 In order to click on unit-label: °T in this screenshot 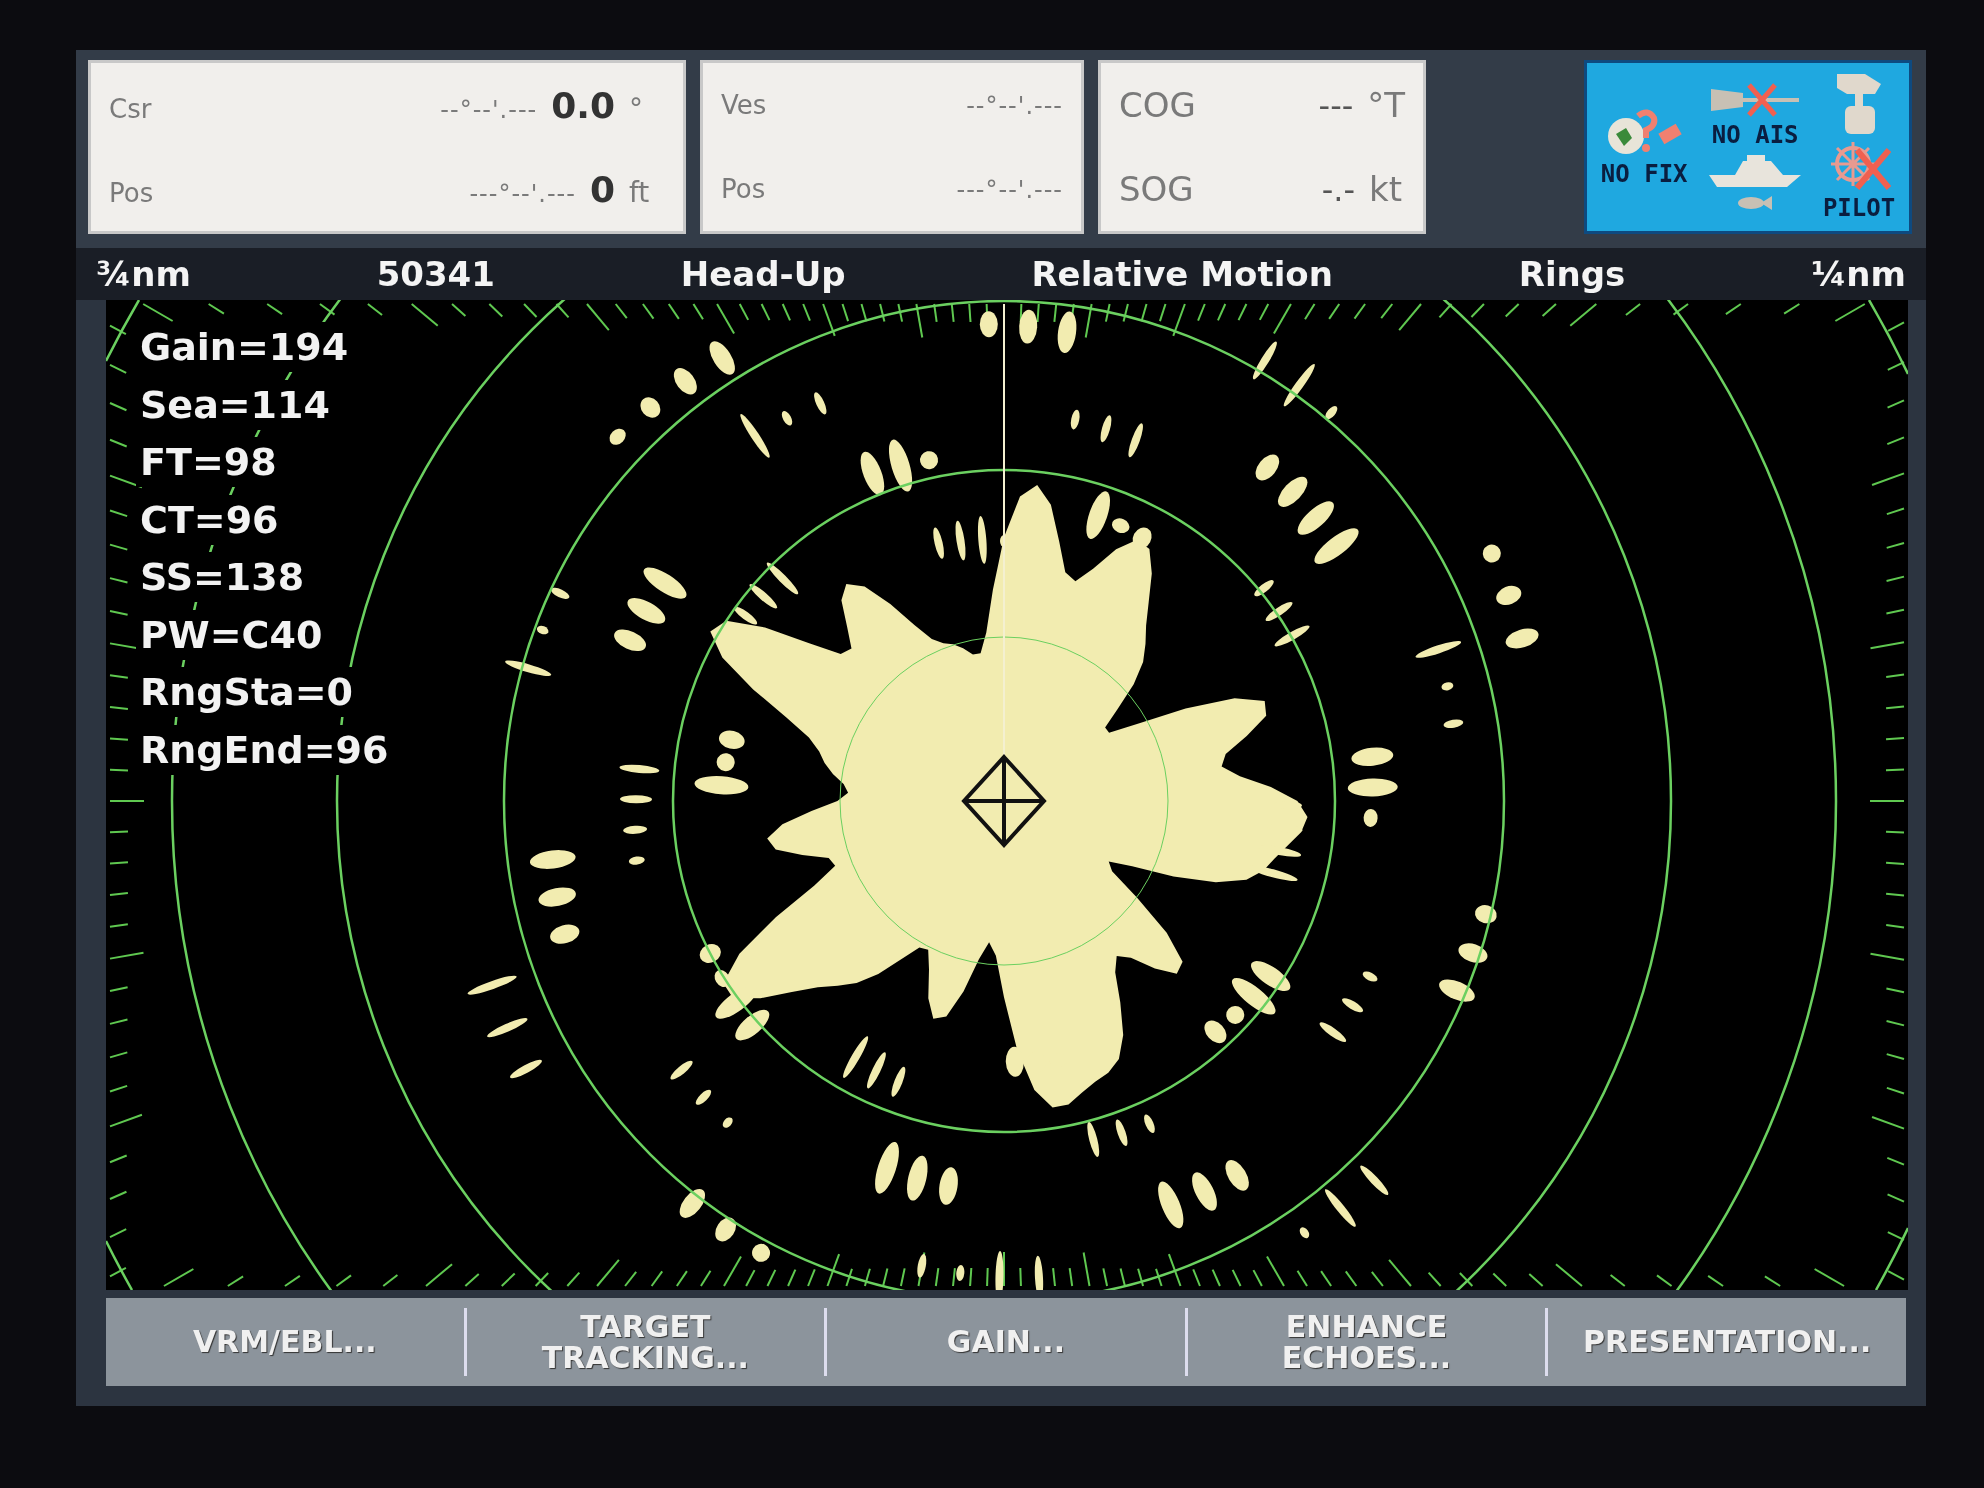, I will do `click(1386, 105)`.